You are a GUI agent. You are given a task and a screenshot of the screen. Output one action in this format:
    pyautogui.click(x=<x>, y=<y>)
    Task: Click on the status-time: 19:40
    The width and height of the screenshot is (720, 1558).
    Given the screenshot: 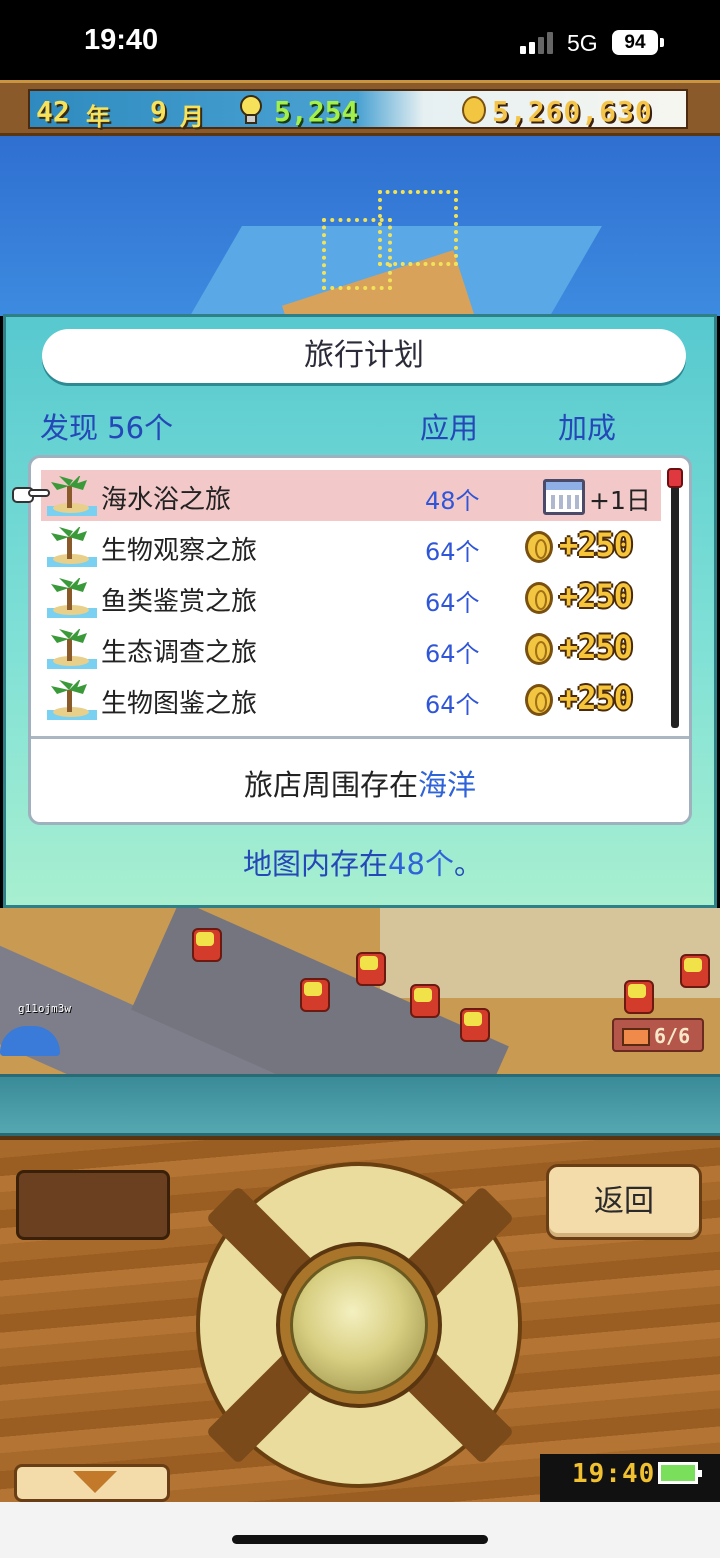 What is the action you would take?
    pyautogui.click(x=121, y=40)
    